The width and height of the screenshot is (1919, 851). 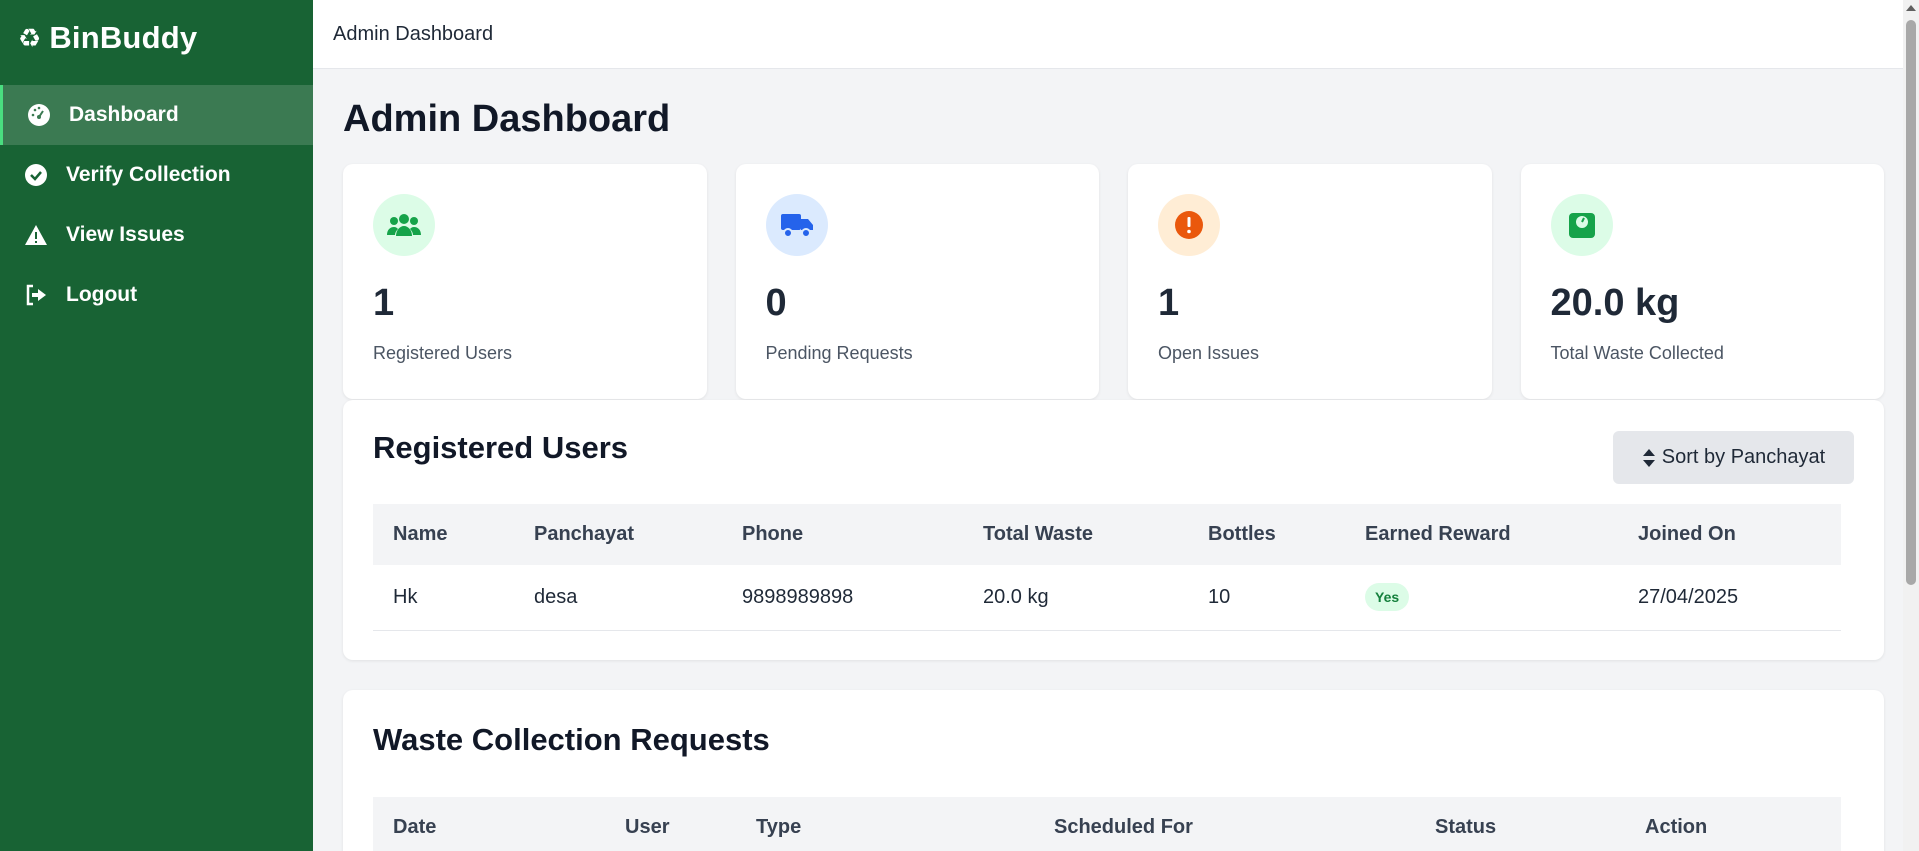 I want to click on sidebar-item-view-issues: View Issues, so click(x=156, y=235).